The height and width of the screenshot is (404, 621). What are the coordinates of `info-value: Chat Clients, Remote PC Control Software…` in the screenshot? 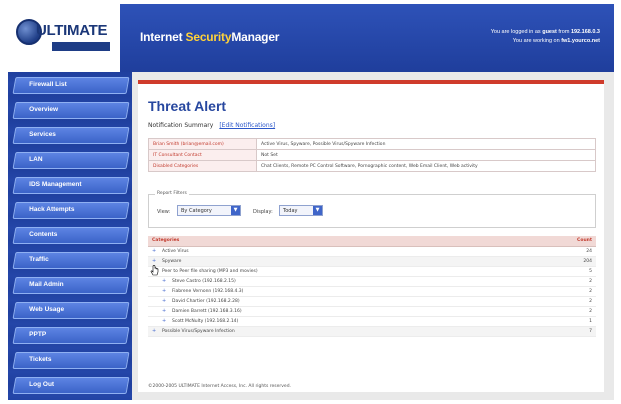 It's located at (426, 166).